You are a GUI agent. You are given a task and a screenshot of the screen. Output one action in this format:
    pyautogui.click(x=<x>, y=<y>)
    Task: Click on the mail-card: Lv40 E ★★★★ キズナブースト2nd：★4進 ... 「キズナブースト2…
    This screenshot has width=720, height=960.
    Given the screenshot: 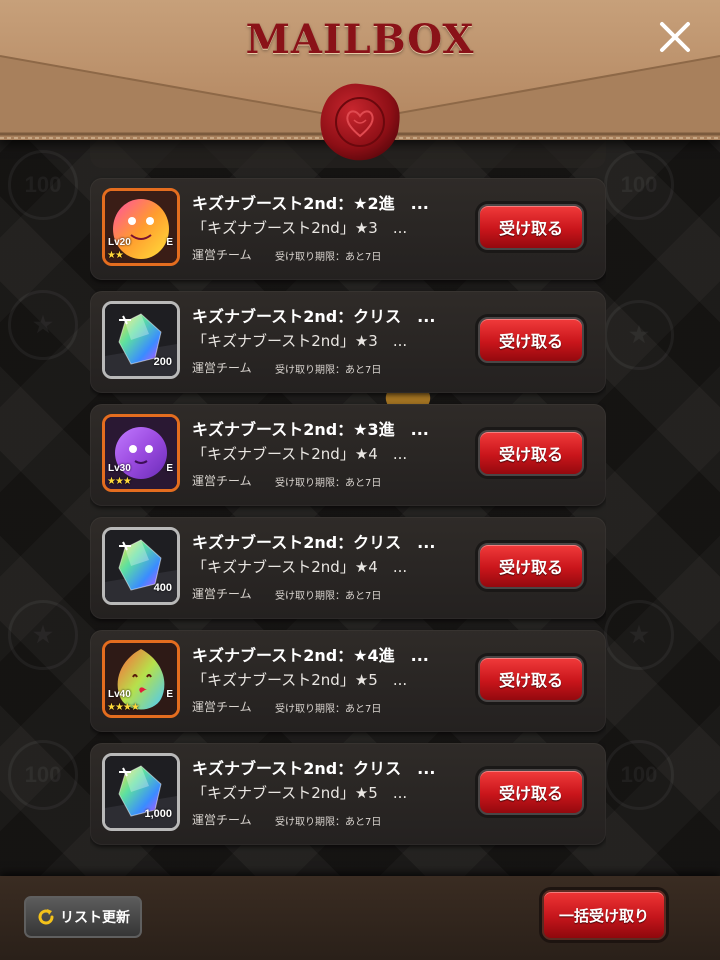 What is the action you would take?
    pyautogui.click(x=348, y=681)
    